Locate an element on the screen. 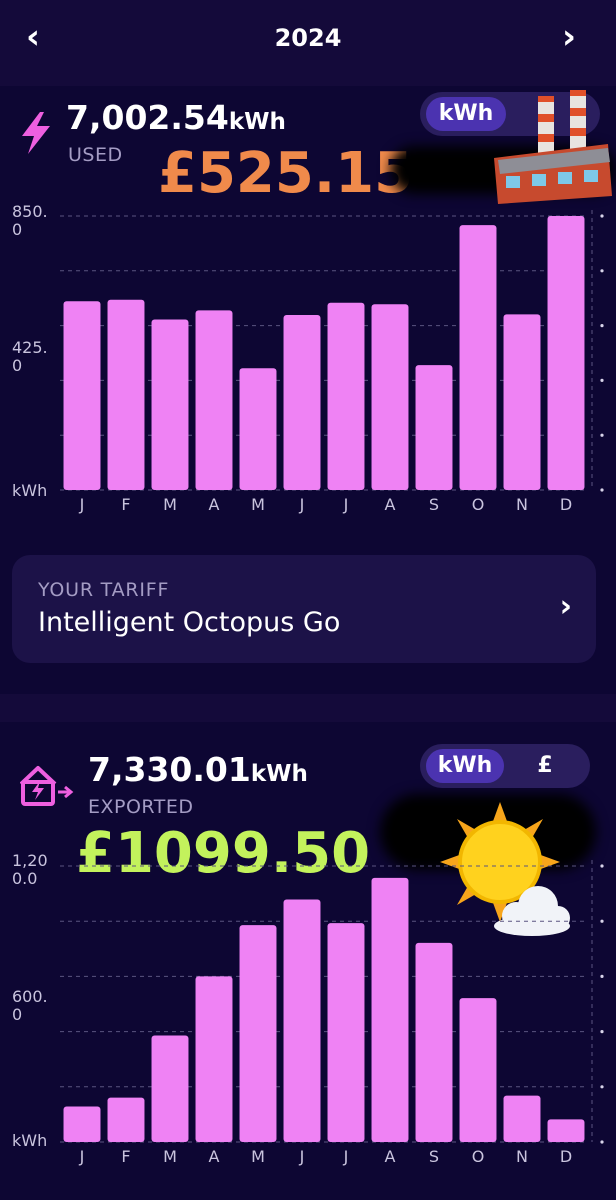  exported-unit: kWh is located at coordinates (279, 774).